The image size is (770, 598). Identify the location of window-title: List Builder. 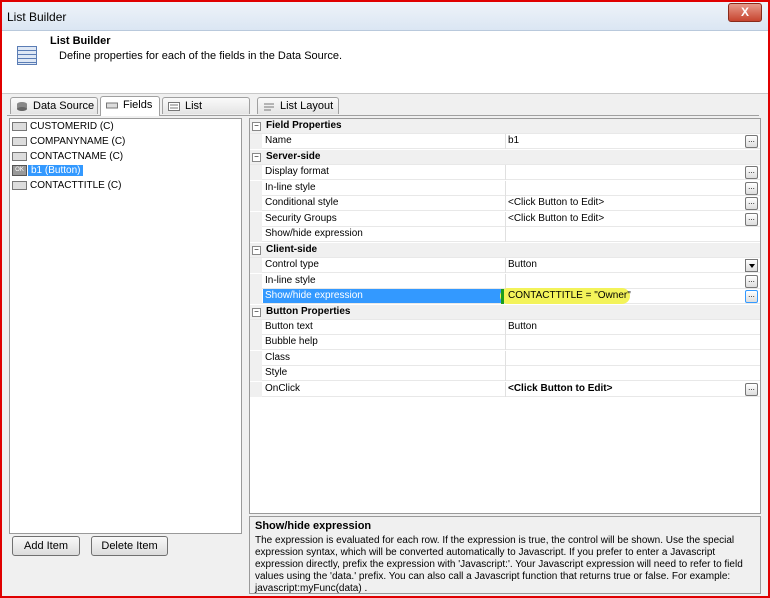
(37, 17).